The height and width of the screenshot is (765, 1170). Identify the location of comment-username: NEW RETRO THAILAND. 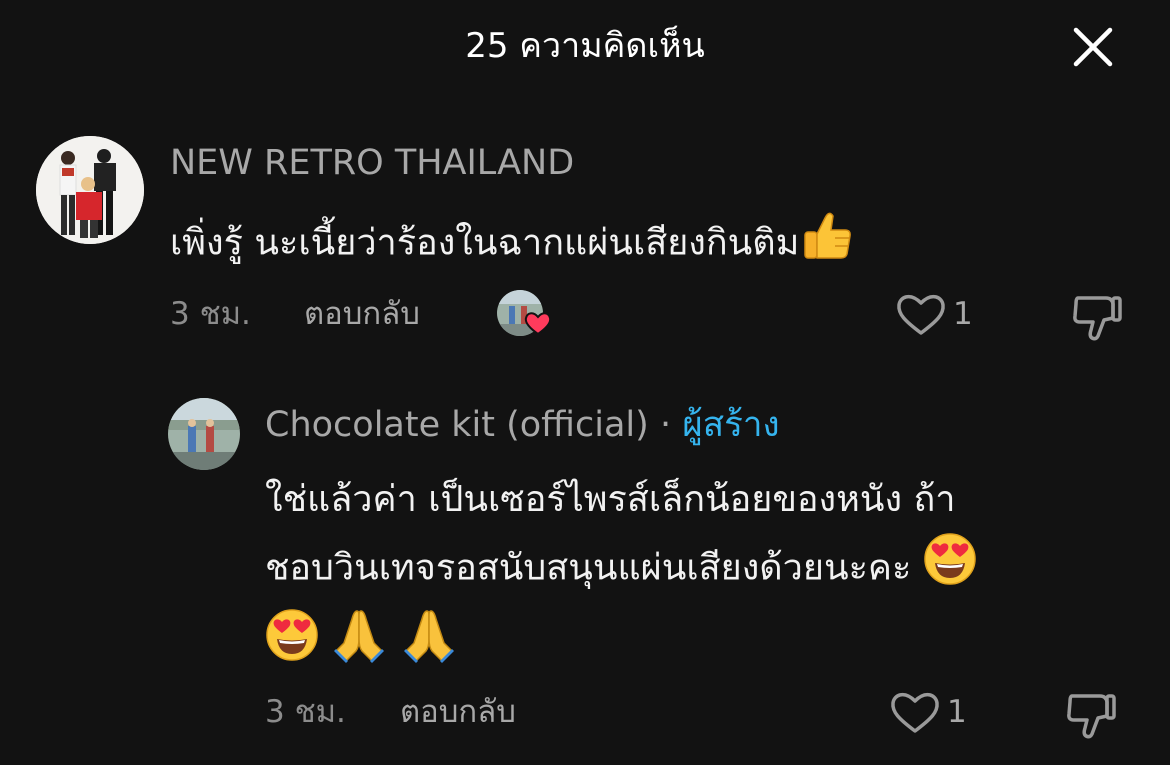
(372, 163).